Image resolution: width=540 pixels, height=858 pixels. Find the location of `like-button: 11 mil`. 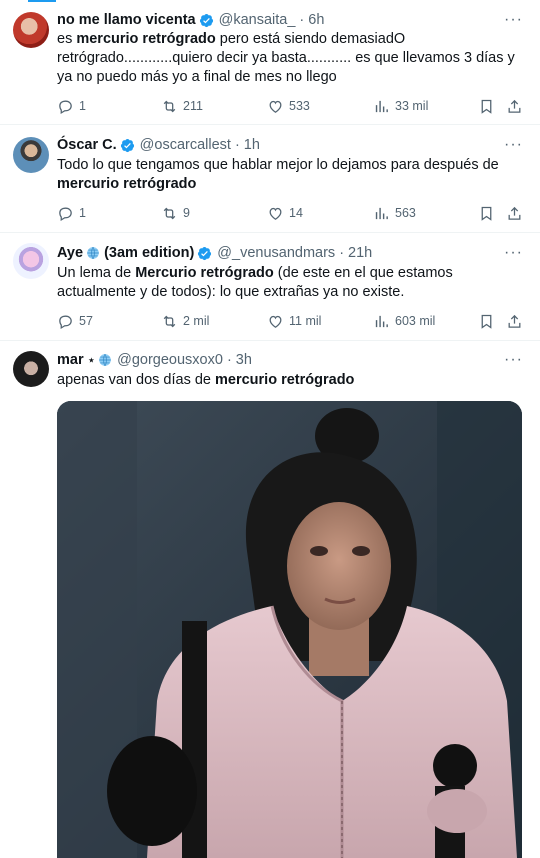

like-button: 11 mil is located at coordinates (294, 321).